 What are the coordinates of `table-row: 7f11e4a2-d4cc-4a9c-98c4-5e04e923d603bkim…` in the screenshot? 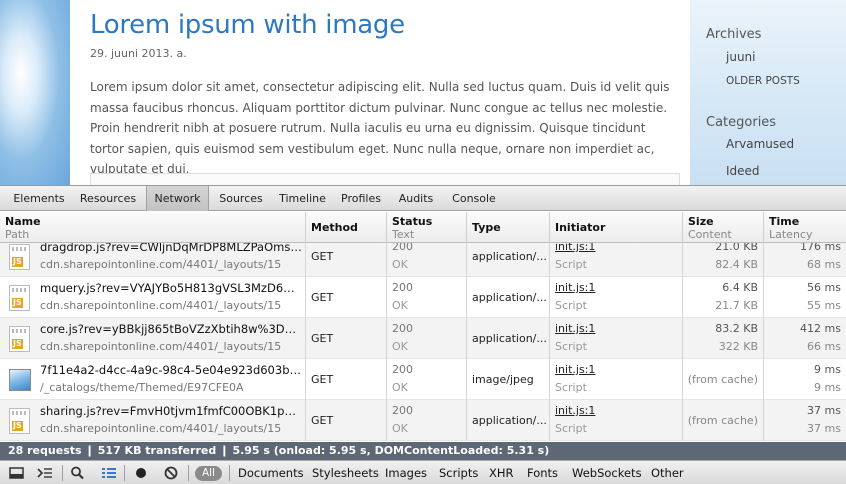 It's located at (423, 379).